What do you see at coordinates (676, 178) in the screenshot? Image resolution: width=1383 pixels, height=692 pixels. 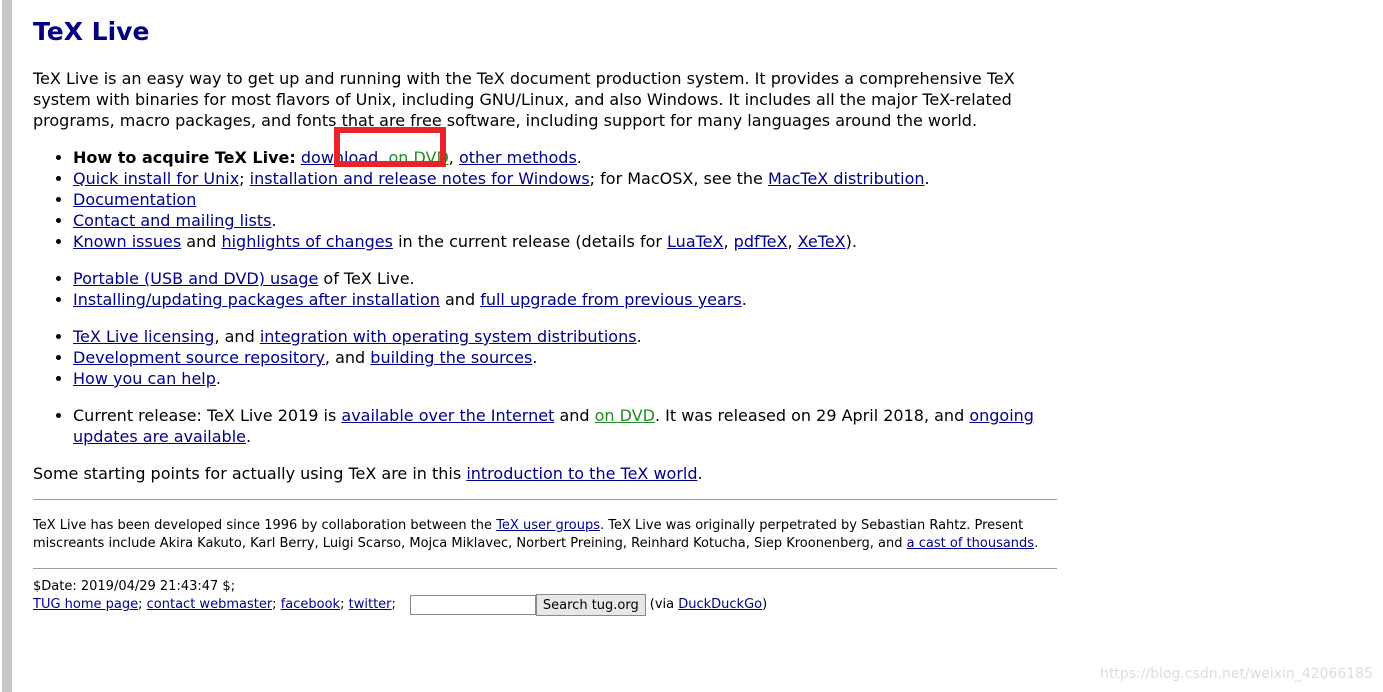 I see `macosx-text: ; for MacOSX, see the` at bounding box center [676, 178].